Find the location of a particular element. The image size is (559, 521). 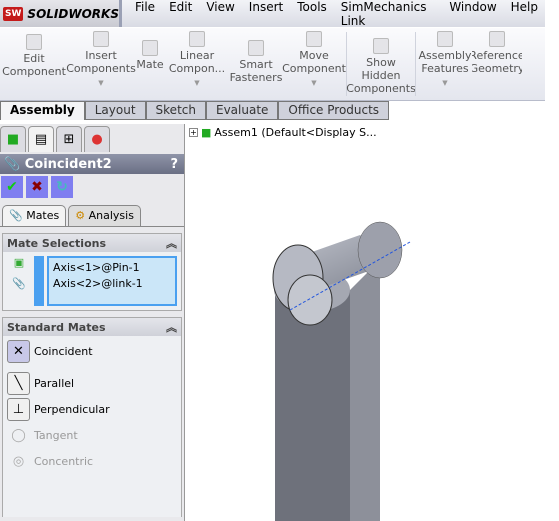

assembly-features-button: Assembly Features ▼ is located at coordinates (445, 64).